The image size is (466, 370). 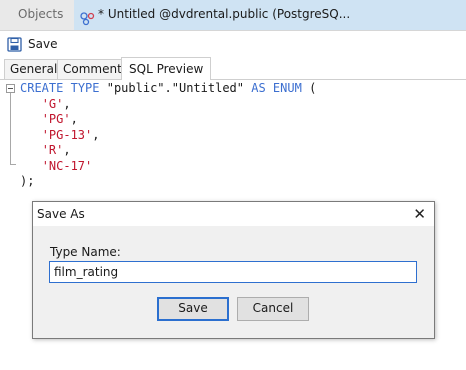 What do you see at coordinates (419, 214) in the screenshot?
I see `close-icon: ✕` at bounding box center [419, 214].